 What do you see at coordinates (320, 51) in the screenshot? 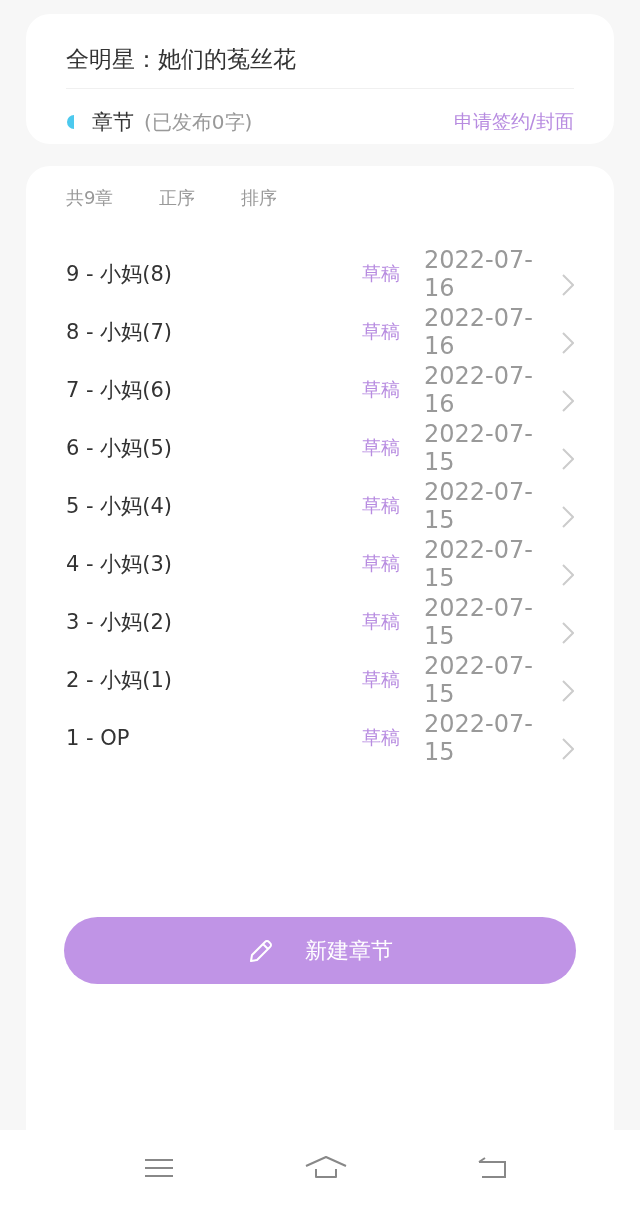
I see `book-title: 全明星：她们的菟丝花` at bounding box center [320, 51].